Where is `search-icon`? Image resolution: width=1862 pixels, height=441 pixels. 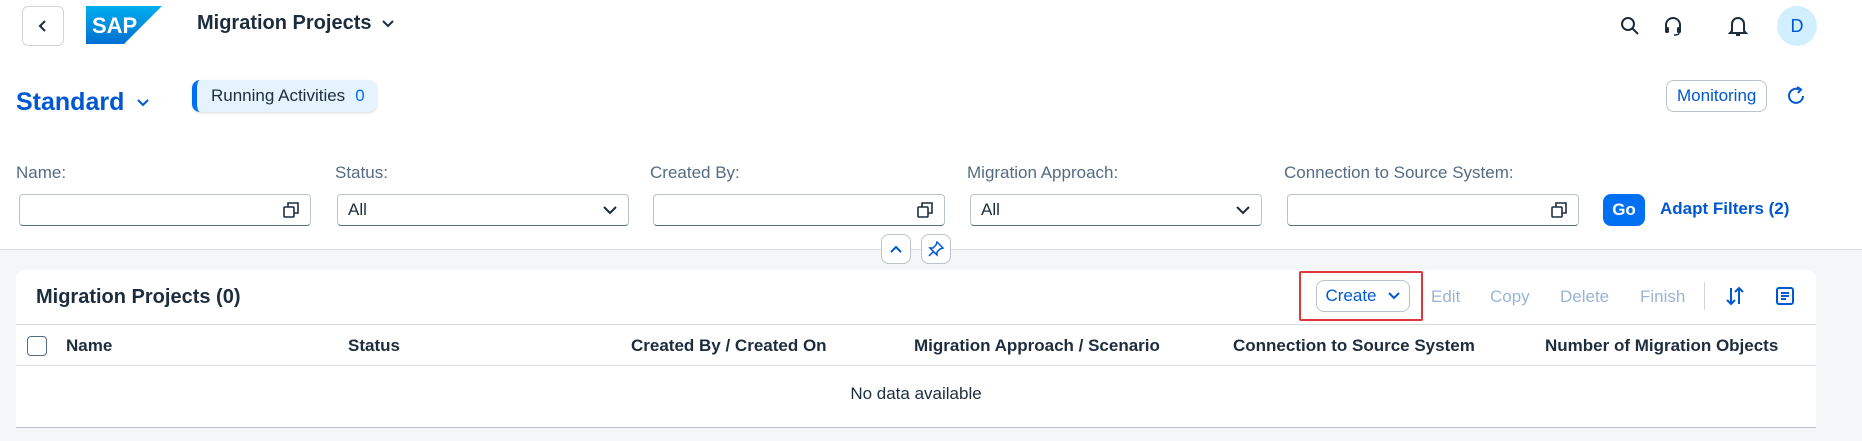
search-icon is located at coordinates (1630, 26).